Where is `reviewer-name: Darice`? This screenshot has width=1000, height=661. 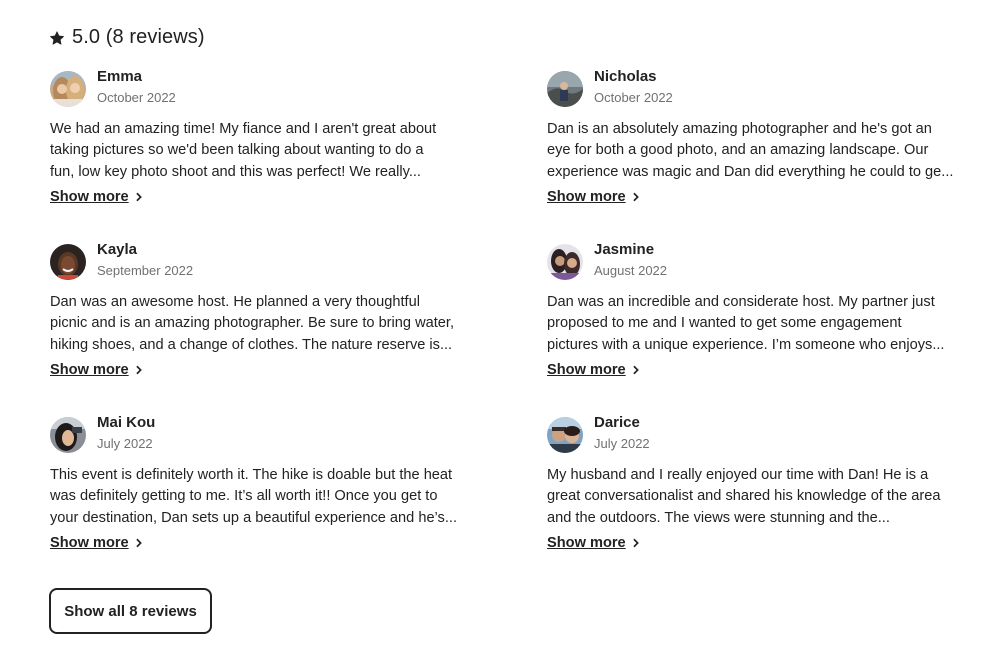
reviewer-name: Darice is located at coordinates (617, 422).